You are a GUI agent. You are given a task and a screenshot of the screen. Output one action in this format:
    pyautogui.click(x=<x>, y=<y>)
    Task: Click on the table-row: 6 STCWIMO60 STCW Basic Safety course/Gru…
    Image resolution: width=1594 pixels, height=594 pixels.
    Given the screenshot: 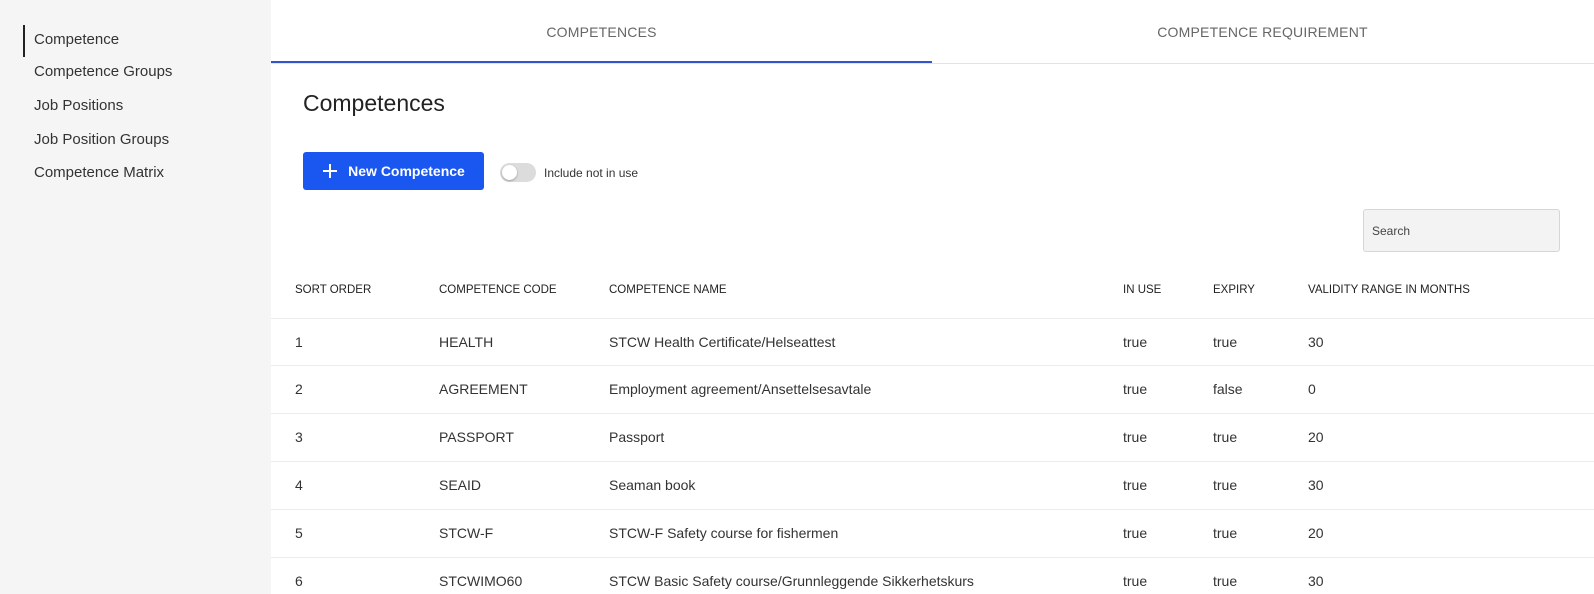 What is the action you would take?
    pyautogui.click(x=932, y=575)
    